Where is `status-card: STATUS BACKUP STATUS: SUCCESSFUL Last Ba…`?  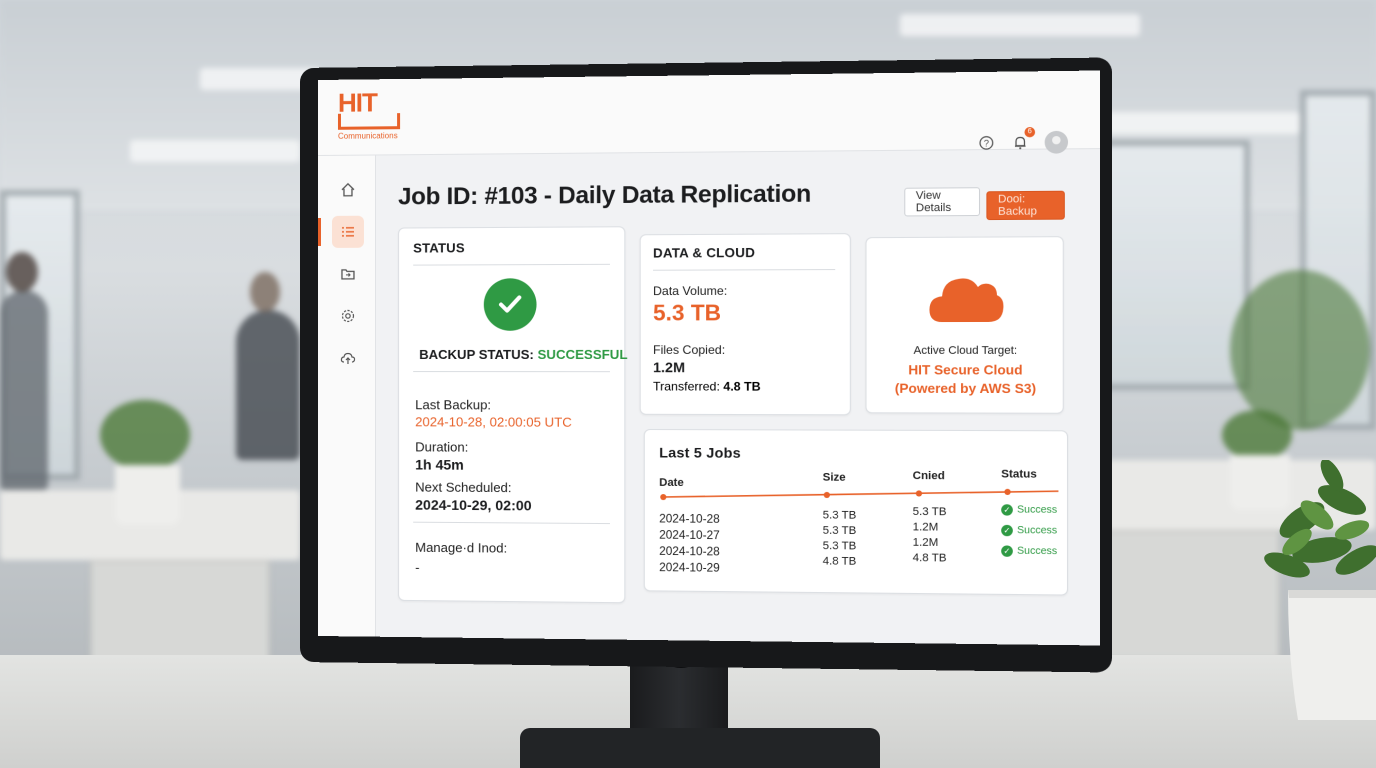 status-card: STATUS BACKUP STATUS: SUCCESSFUL Last Ba… is located at coordinates (513, 415).